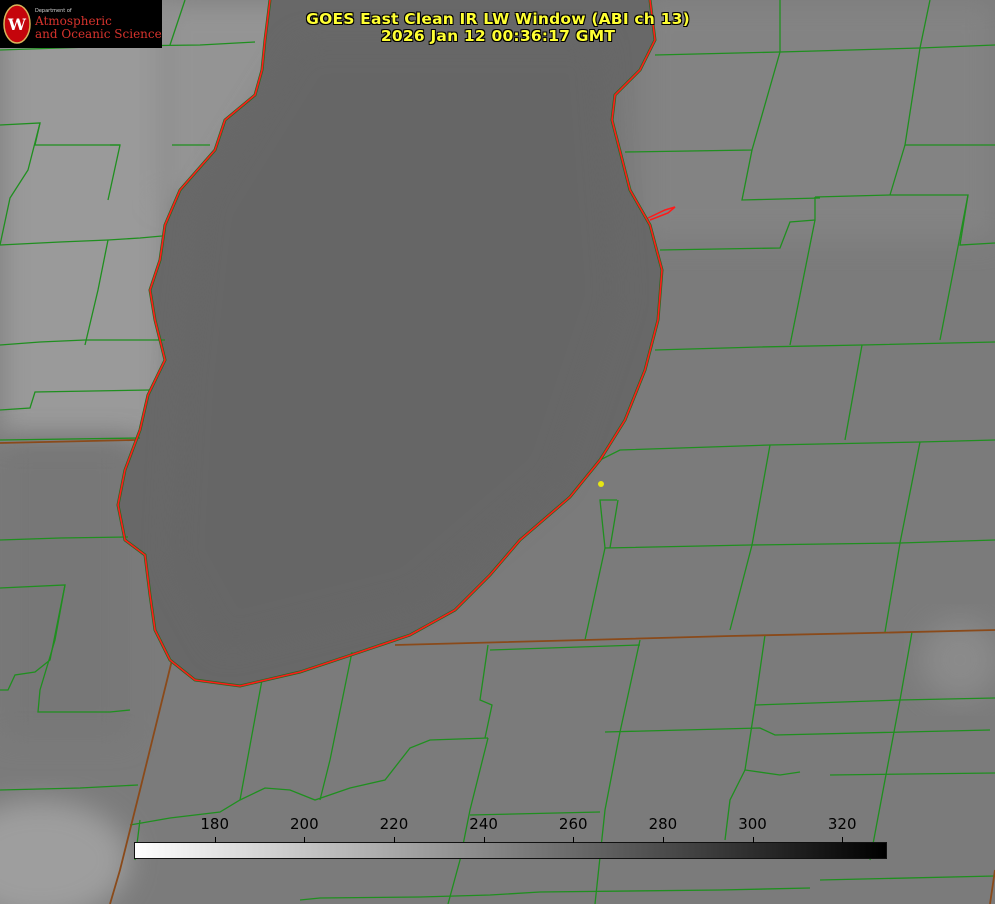 The height and width of the screenshot is (904, 995). I want to click on colorbar-tick-label: 220, so click(394, 824).